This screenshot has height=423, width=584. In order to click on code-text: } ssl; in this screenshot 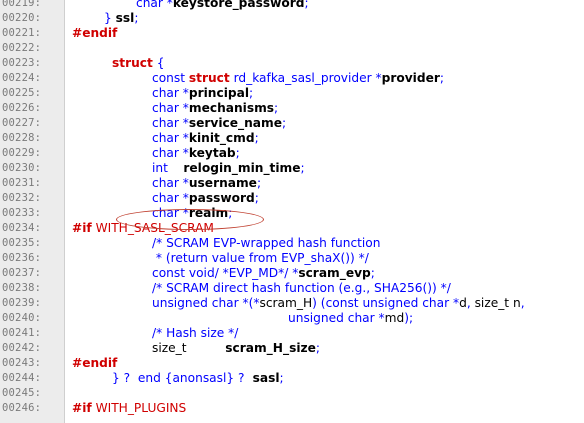, I will do `click(121, 18)`.